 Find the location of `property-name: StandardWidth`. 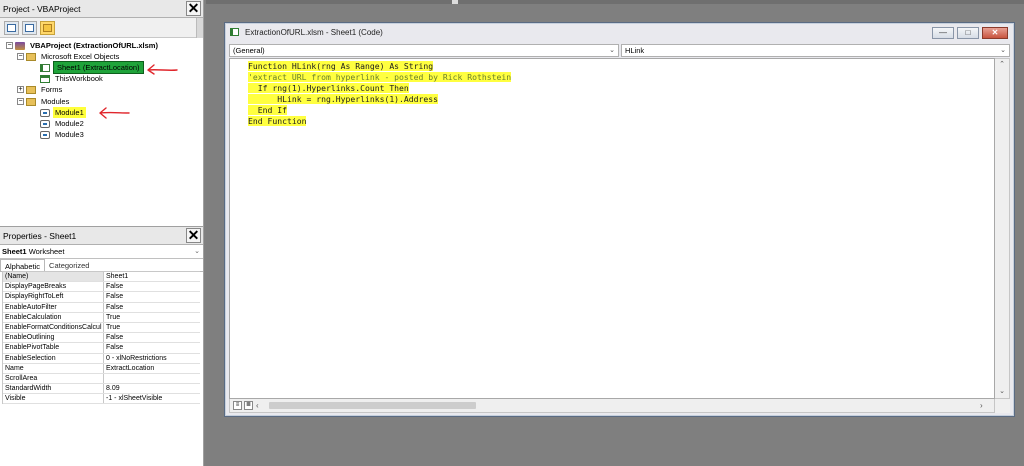

property-name: StandardWidth is located at coordinates (53, 389).